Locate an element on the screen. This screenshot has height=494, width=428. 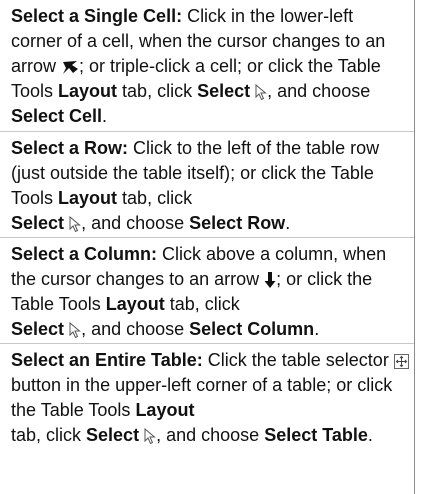
tip-title: Select a Column: is located at coordinates (84, 254).